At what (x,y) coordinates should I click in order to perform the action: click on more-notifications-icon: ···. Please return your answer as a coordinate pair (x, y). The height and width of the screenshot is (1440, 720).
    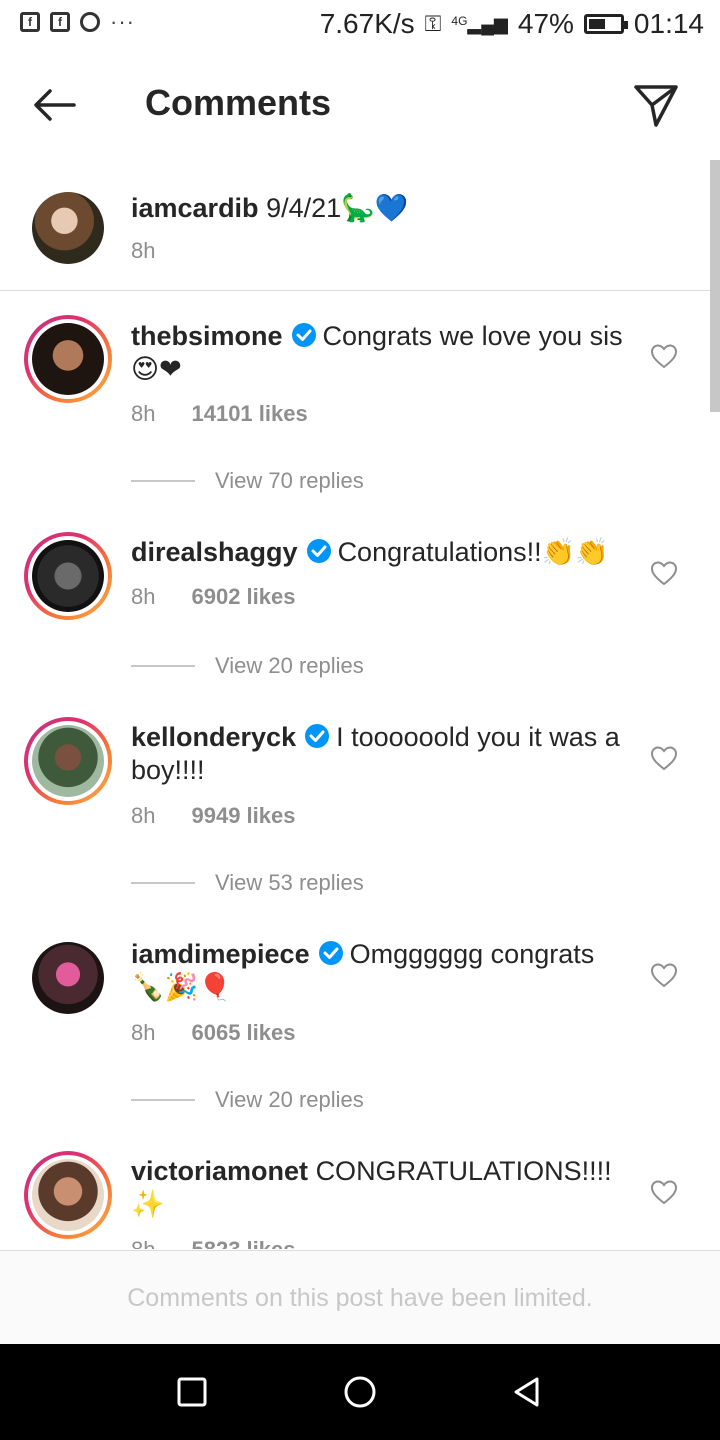
    Looking at the image, I should click on (122, 21).